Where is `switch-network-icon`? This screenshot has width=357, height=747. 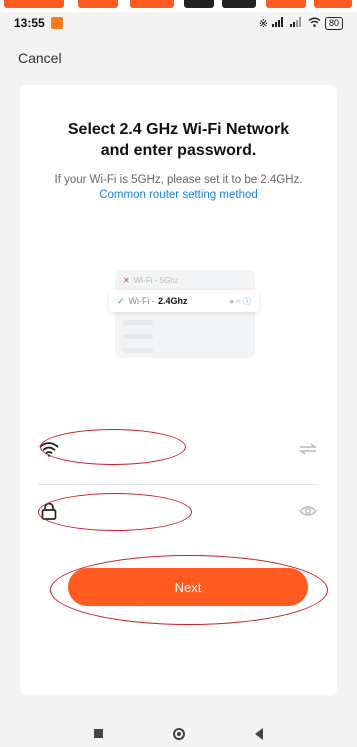
switch-network-icon is located at coordinates (308, 449).